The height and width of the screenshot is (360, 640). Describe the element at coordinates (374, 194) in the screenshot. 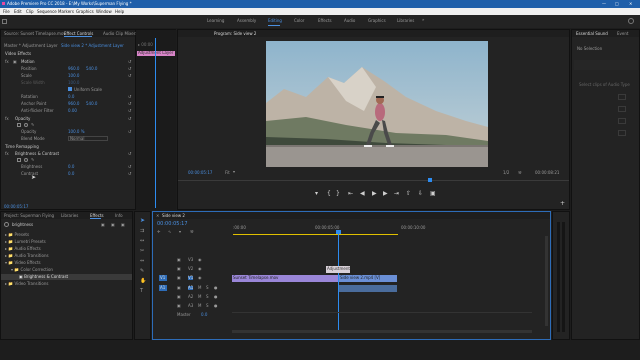

I see `play-button: ▶` at that location.